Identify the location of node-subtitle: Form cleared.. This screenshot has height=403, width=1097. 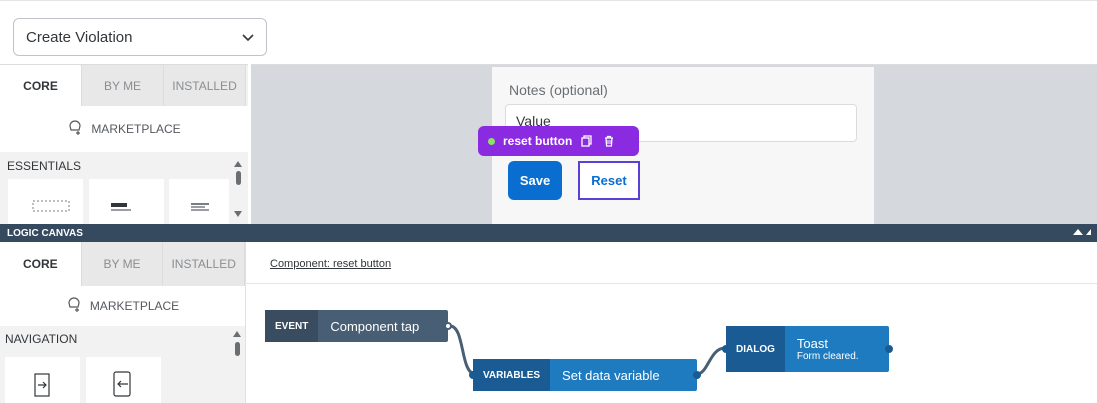
(827, 356).